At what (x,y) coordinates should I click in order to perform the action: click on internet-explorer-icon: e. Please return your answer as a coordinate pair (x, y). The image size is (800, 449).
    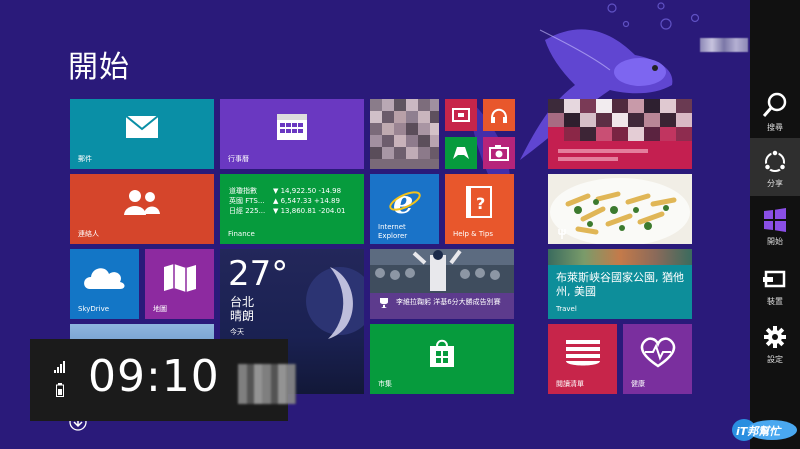
    Looking at the image, I should click on (405, 201).